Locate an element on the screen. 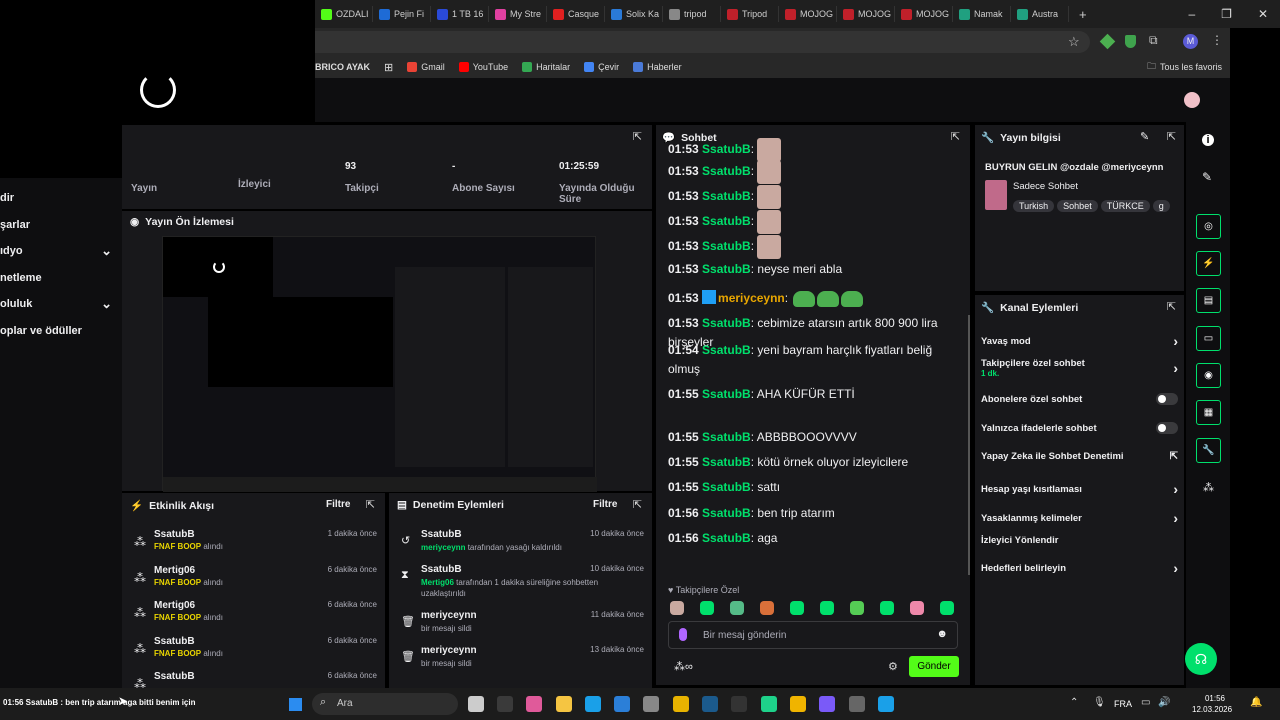  app-grid-icon is located at coordinates (827, 704).